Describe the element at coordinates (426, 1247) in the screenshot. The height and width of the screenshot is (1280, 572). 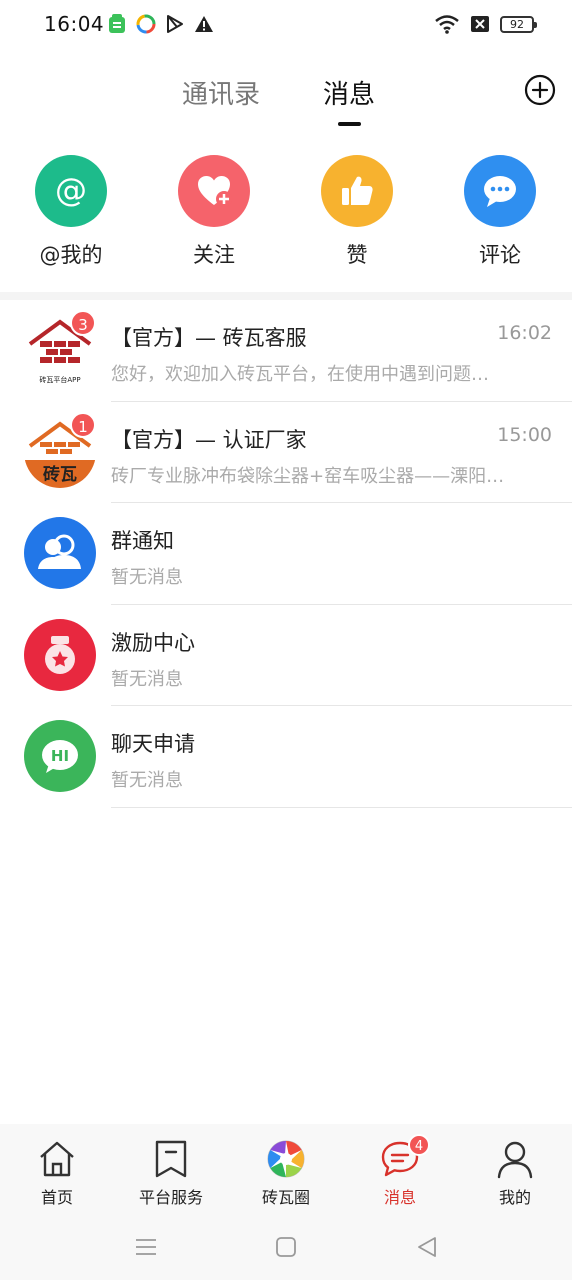
I see `back-triangle-icon` at that location.